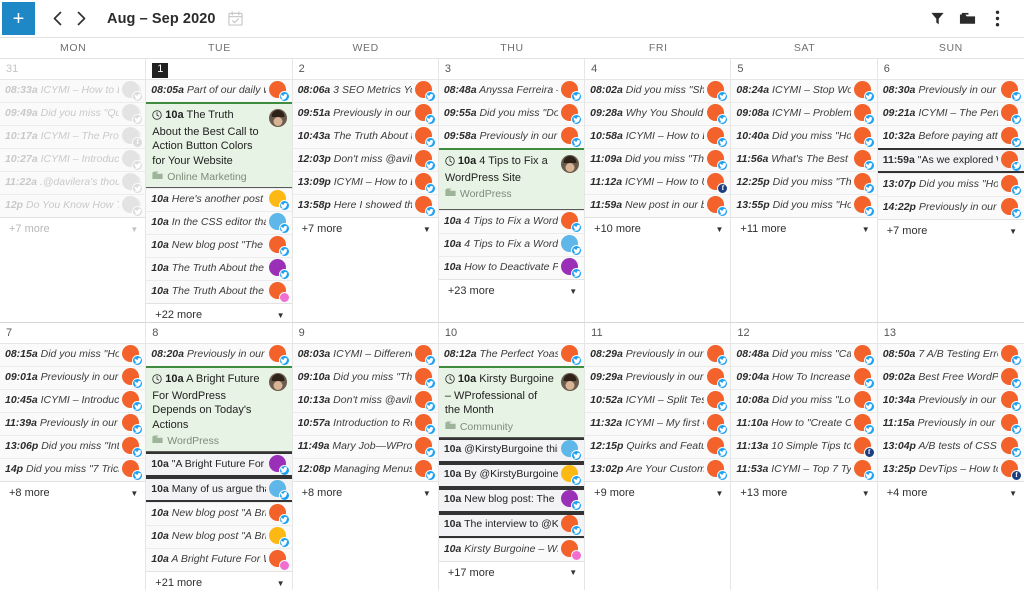 The width and height of the screenshot is (1024, 590). Describe the element at coordinates (997, 19) in the screenshot. I see `more-vertical-icon` at that location.